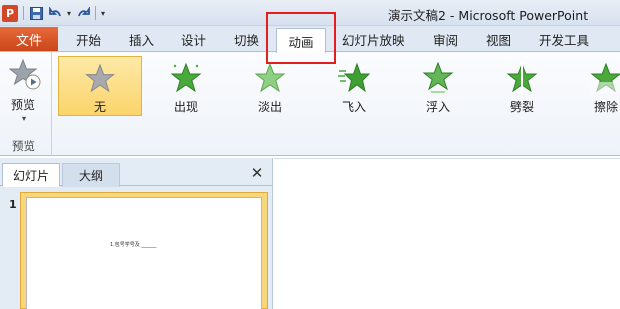 The image size is (620, 309). I want to click on tab-file: 文件, so click(29, 39).